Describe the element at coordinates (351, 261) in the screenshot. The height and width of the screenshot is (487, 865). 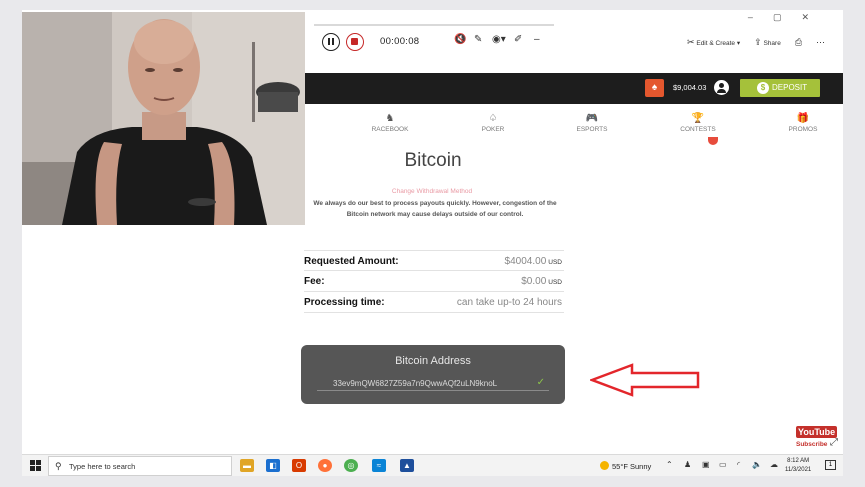
I see `requested-amount-label: Requested Amount:` at that location.